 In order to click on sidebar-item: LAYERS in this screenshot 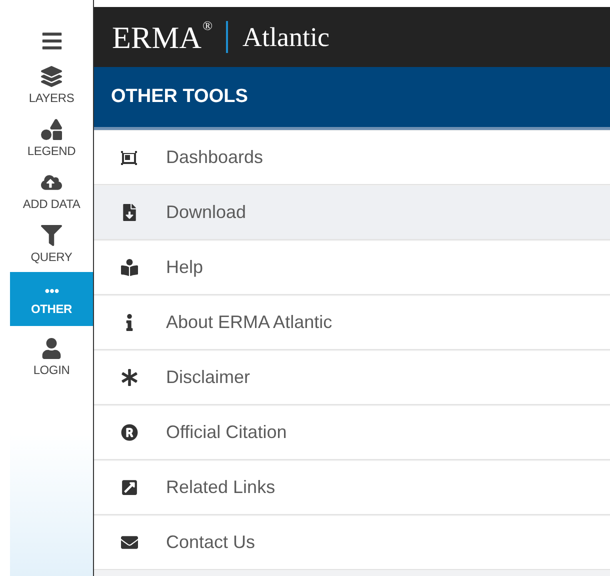, I will do `click(51, 86)`.